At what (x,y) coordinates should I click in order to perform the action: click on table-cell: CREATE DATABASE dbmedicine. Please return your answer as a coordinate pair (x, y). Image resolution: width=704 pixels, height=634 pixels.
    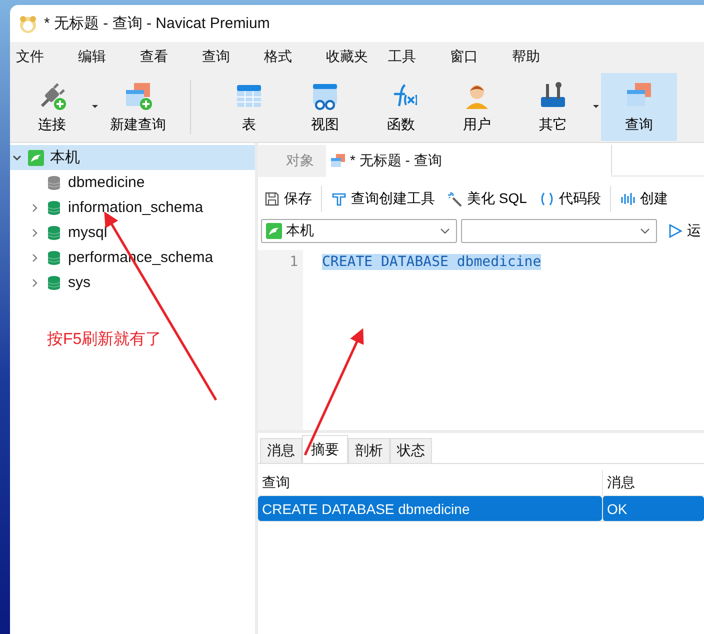
    Looking at the image, I should click on (430, 508).